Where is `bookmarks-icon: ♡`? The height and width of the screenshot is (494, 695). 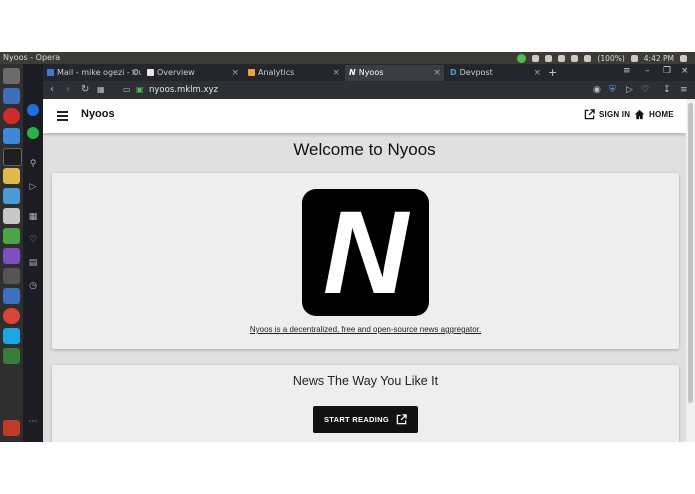
bookmarks-icon: ♡ is located at coordinates (33, 240).